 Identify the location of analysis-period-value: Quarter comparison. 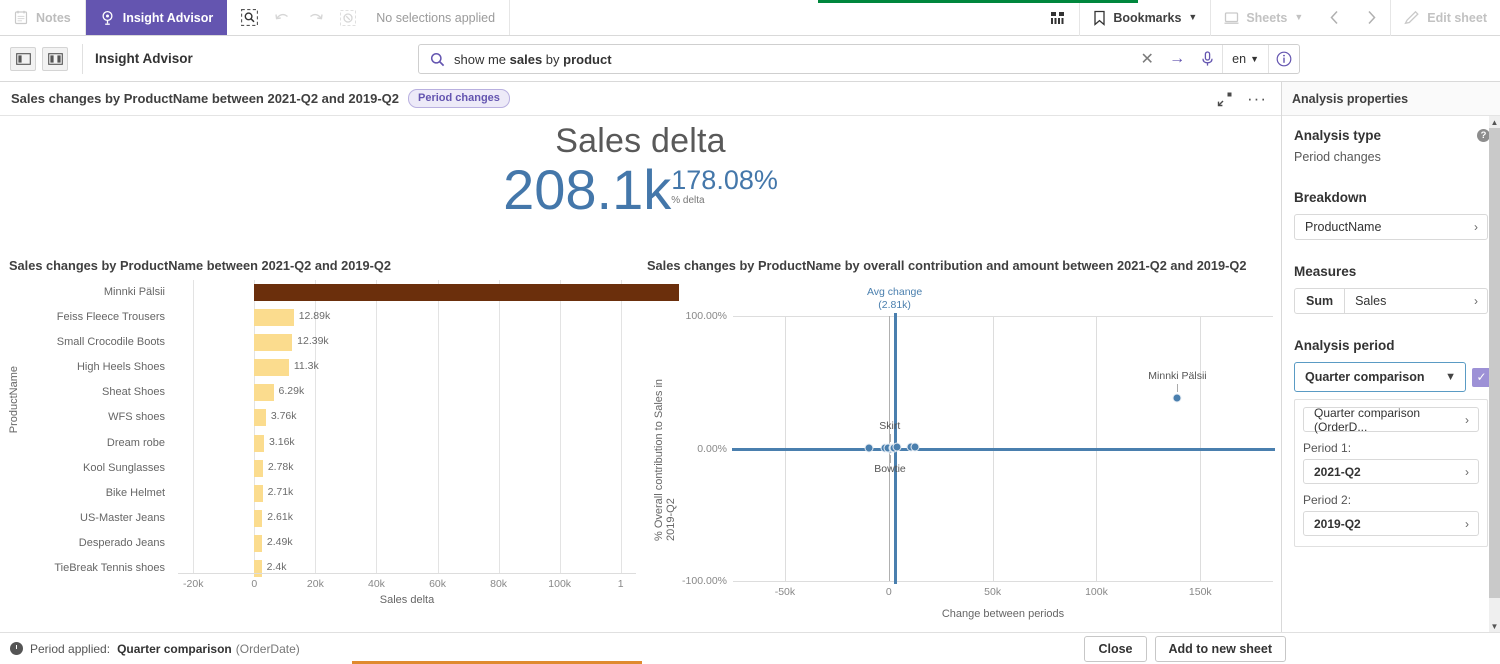
(1365, 377).